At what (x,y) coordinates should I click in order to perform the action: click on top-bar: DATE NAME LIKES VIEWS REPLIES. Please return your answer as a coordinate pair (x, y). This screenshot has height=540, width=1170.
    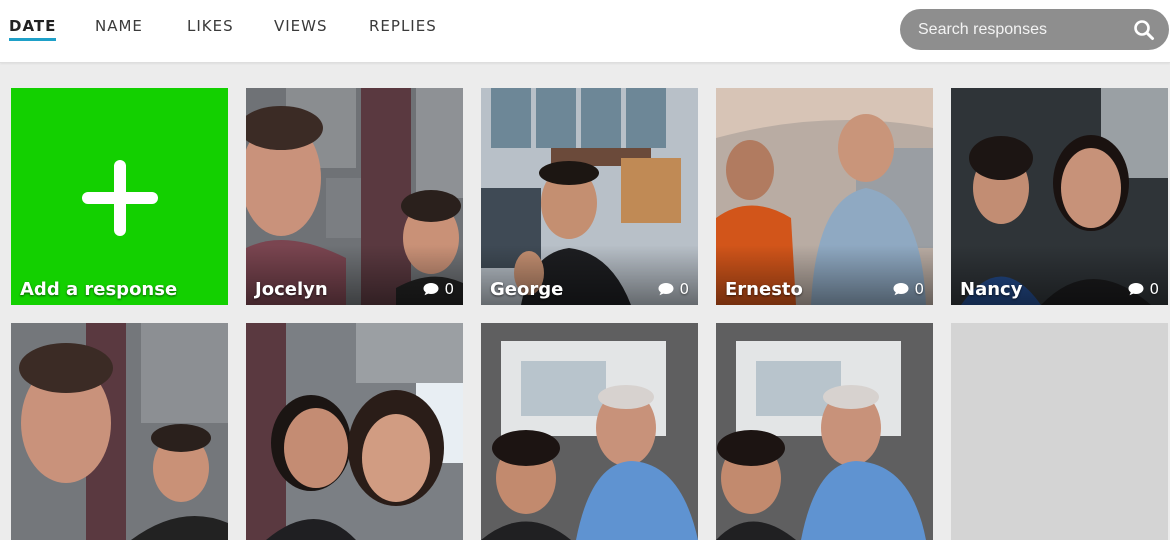
    Looking at the image, I should click on (585, 31).